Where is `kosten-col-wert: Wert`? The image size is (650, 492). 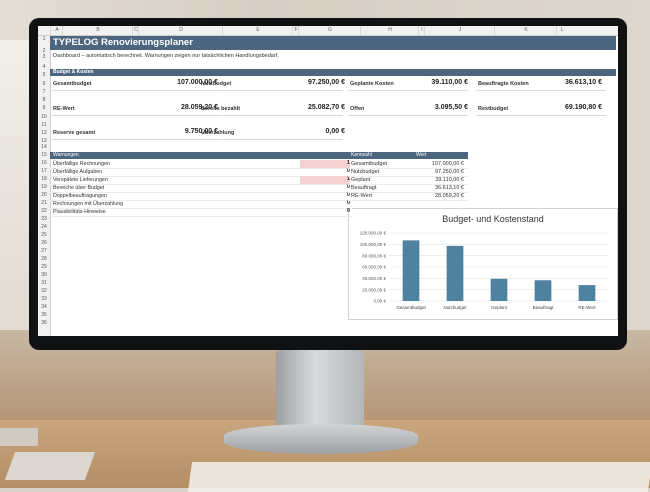
kosten-col-wert: Wert is located at coordinates (421, 155).